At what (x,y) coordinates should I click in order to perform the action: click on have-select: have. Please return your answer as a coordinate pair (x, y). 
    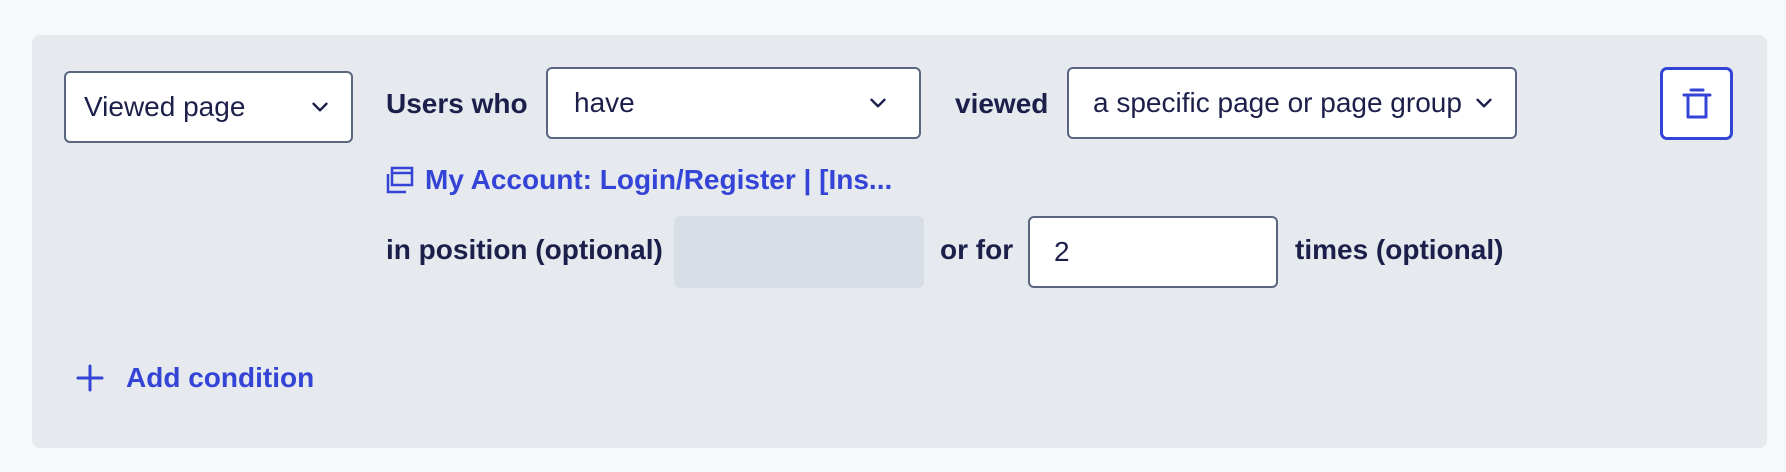
    Looking at the image, I should click on (733, 103).